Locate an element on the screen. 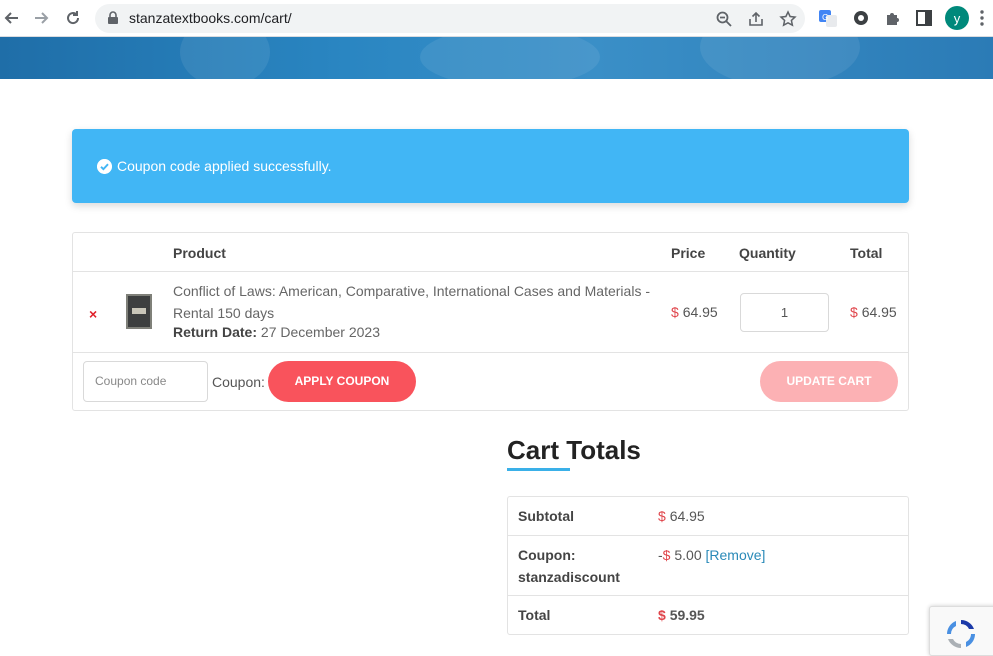 This screenshot has width=993, height=656. item-total: $ 64.95 is located at coordinates (873, 312).